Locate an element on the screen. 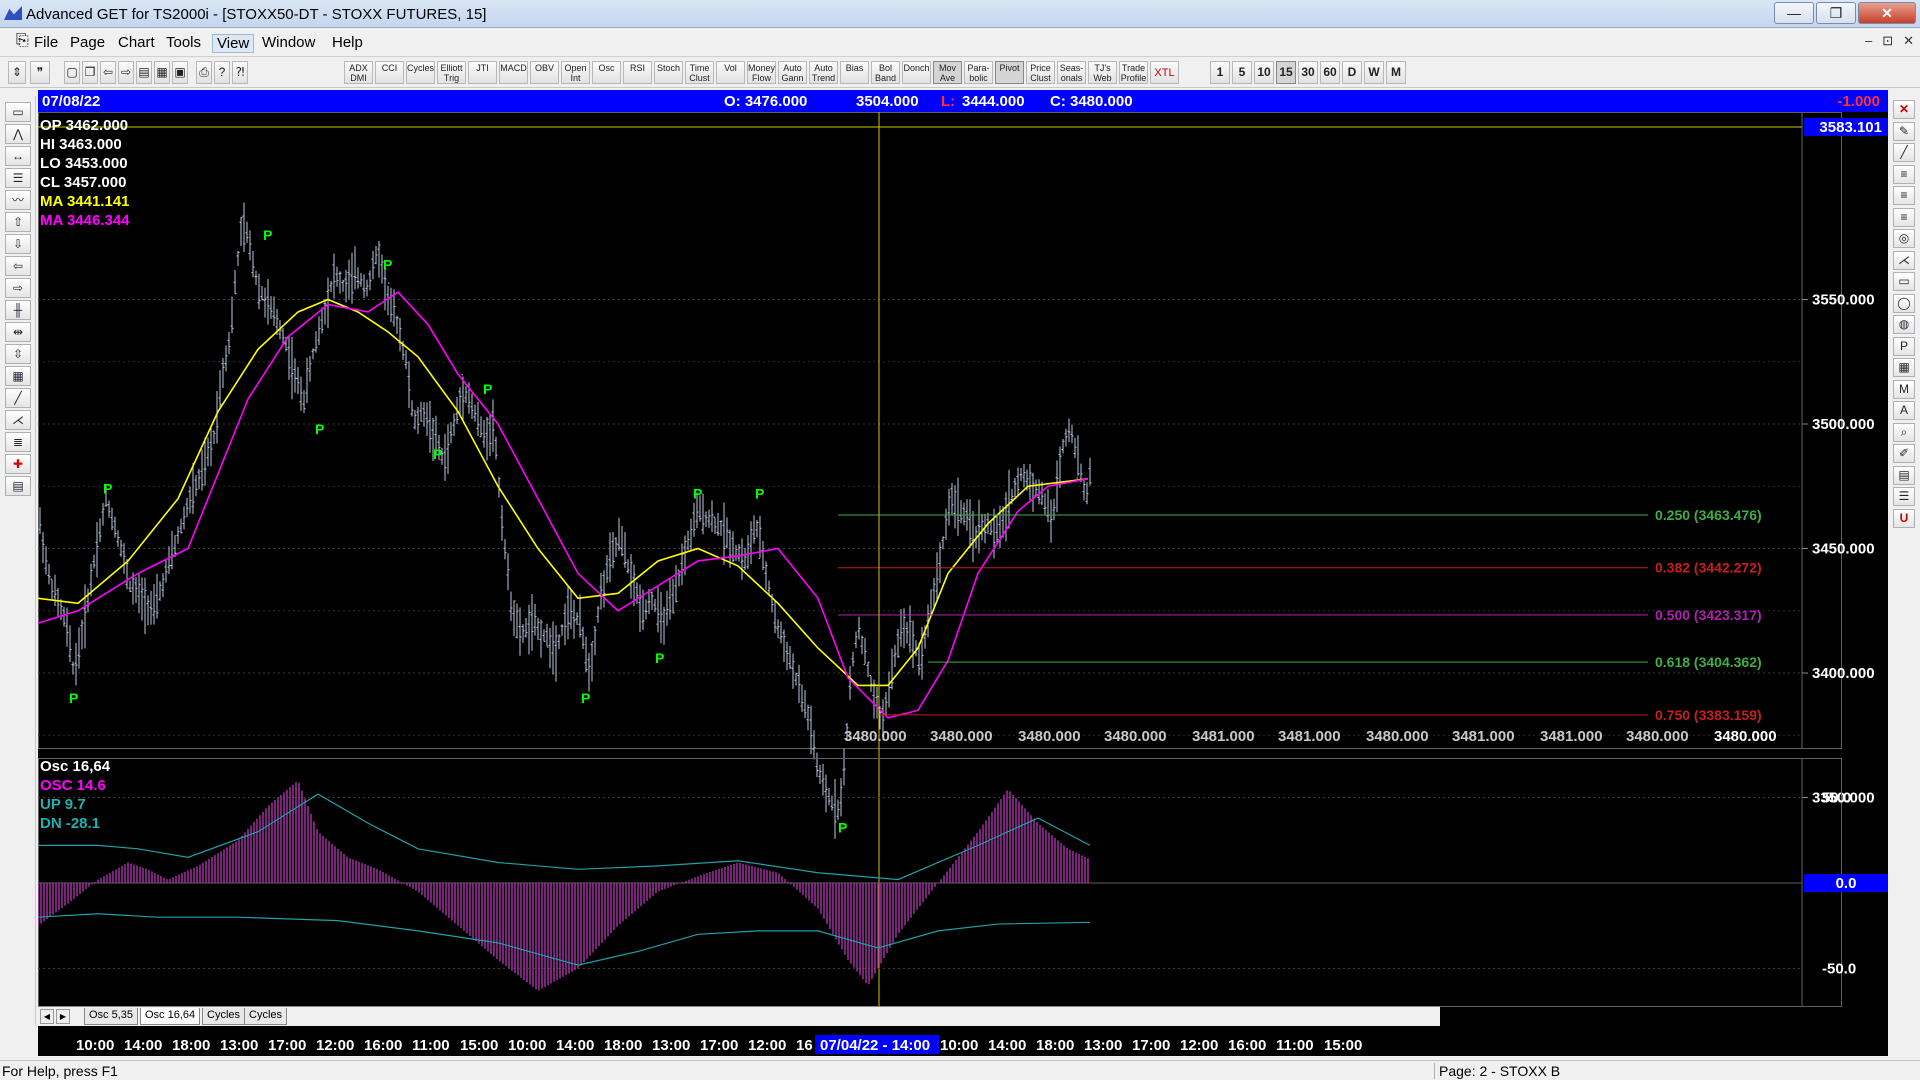 The height and width of the screenshot is (1080, 1920). indicator-button-osc: Osc is located at coordinates (606, 72).